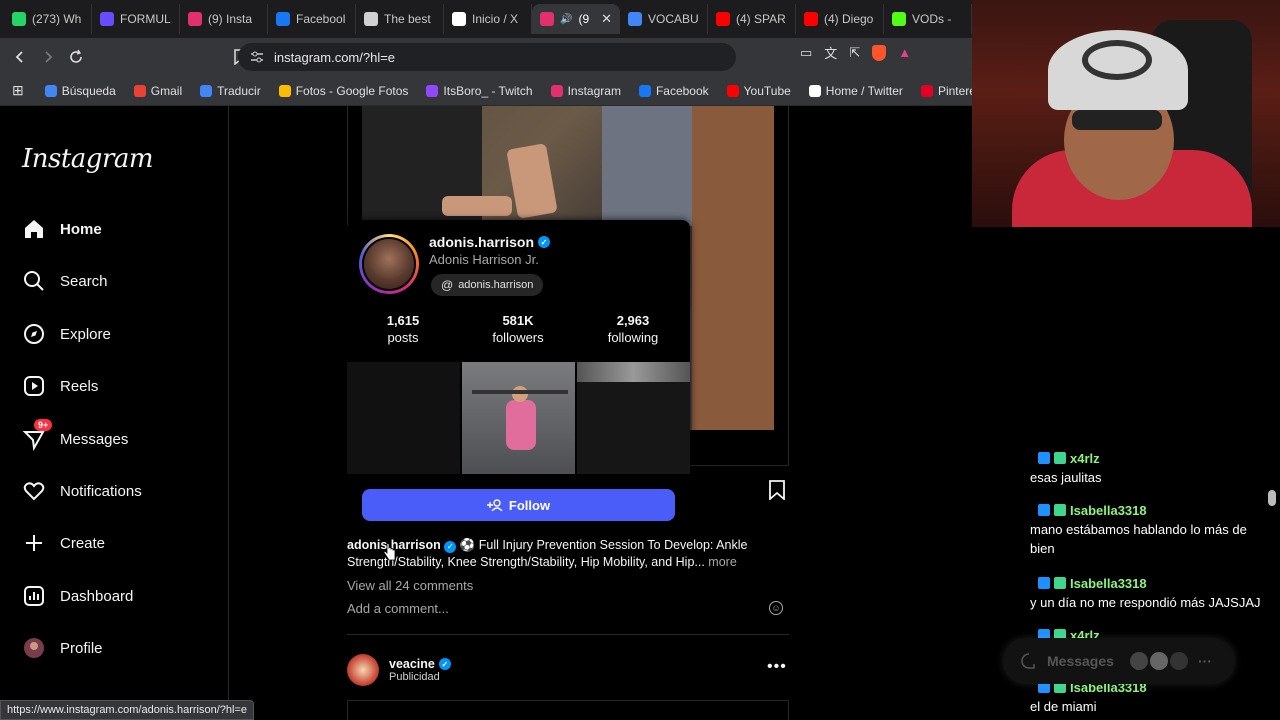  What do you see at coordinates (76, 57) in the screenshot?
I see `reload-button` at bounding box center [76, 57].